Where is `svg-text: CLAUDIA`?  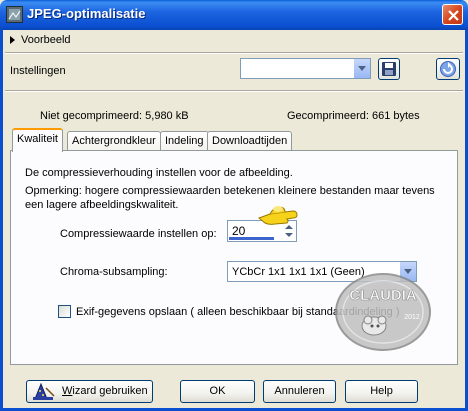
svg-text: CLAUDIA is located at coordinates (383, 295).